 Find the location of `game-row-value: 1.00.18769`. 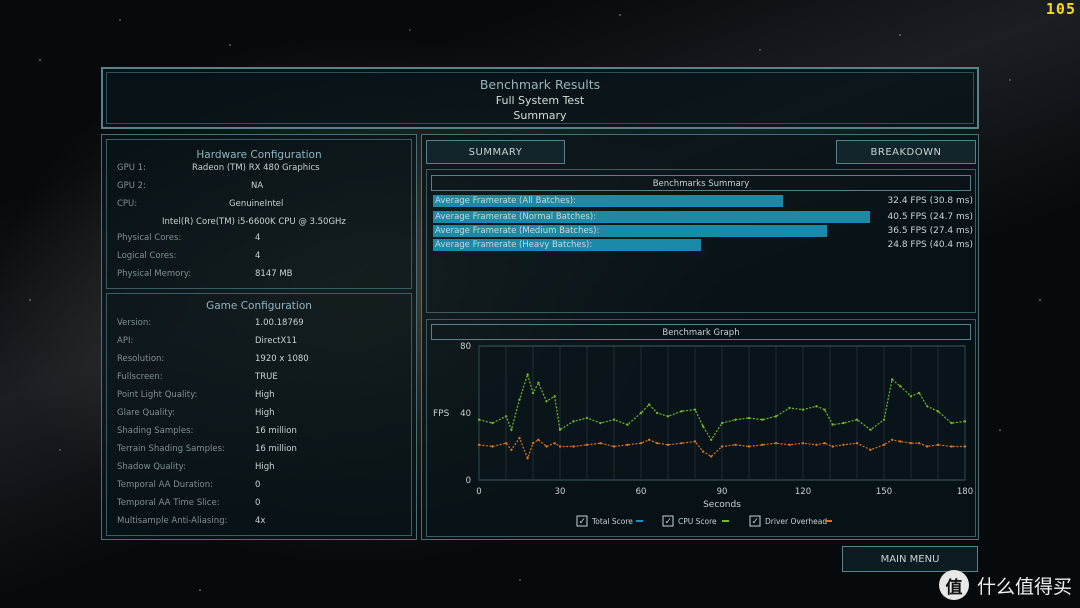

game-row-value: 1.00.18769 is located at coordinates (279, 323).